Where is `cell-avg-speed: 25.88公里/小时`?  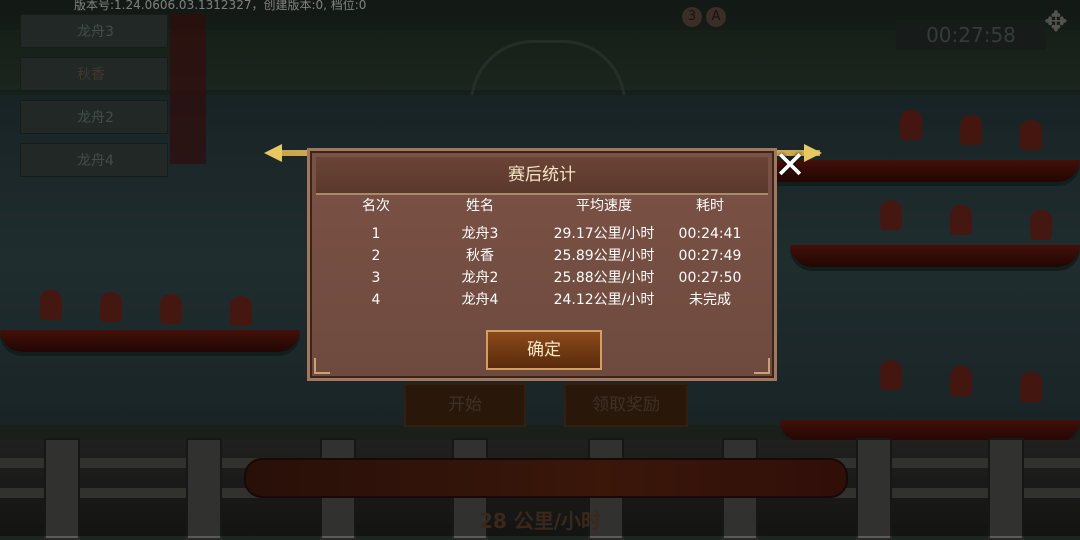
cell-avg-speed: 25.88公里/小时 is located at coordinates (604, 278).